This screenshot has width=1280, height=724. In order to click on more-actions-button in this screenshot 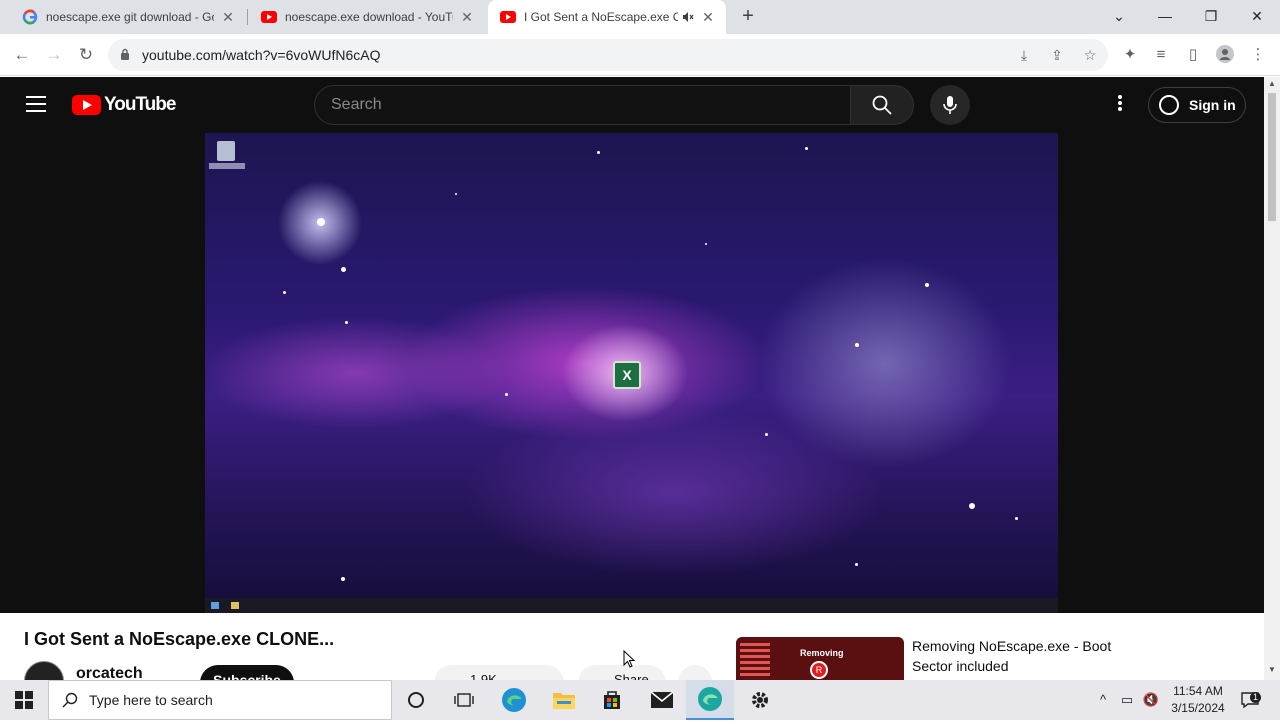, I will do `click(695, 672)`.